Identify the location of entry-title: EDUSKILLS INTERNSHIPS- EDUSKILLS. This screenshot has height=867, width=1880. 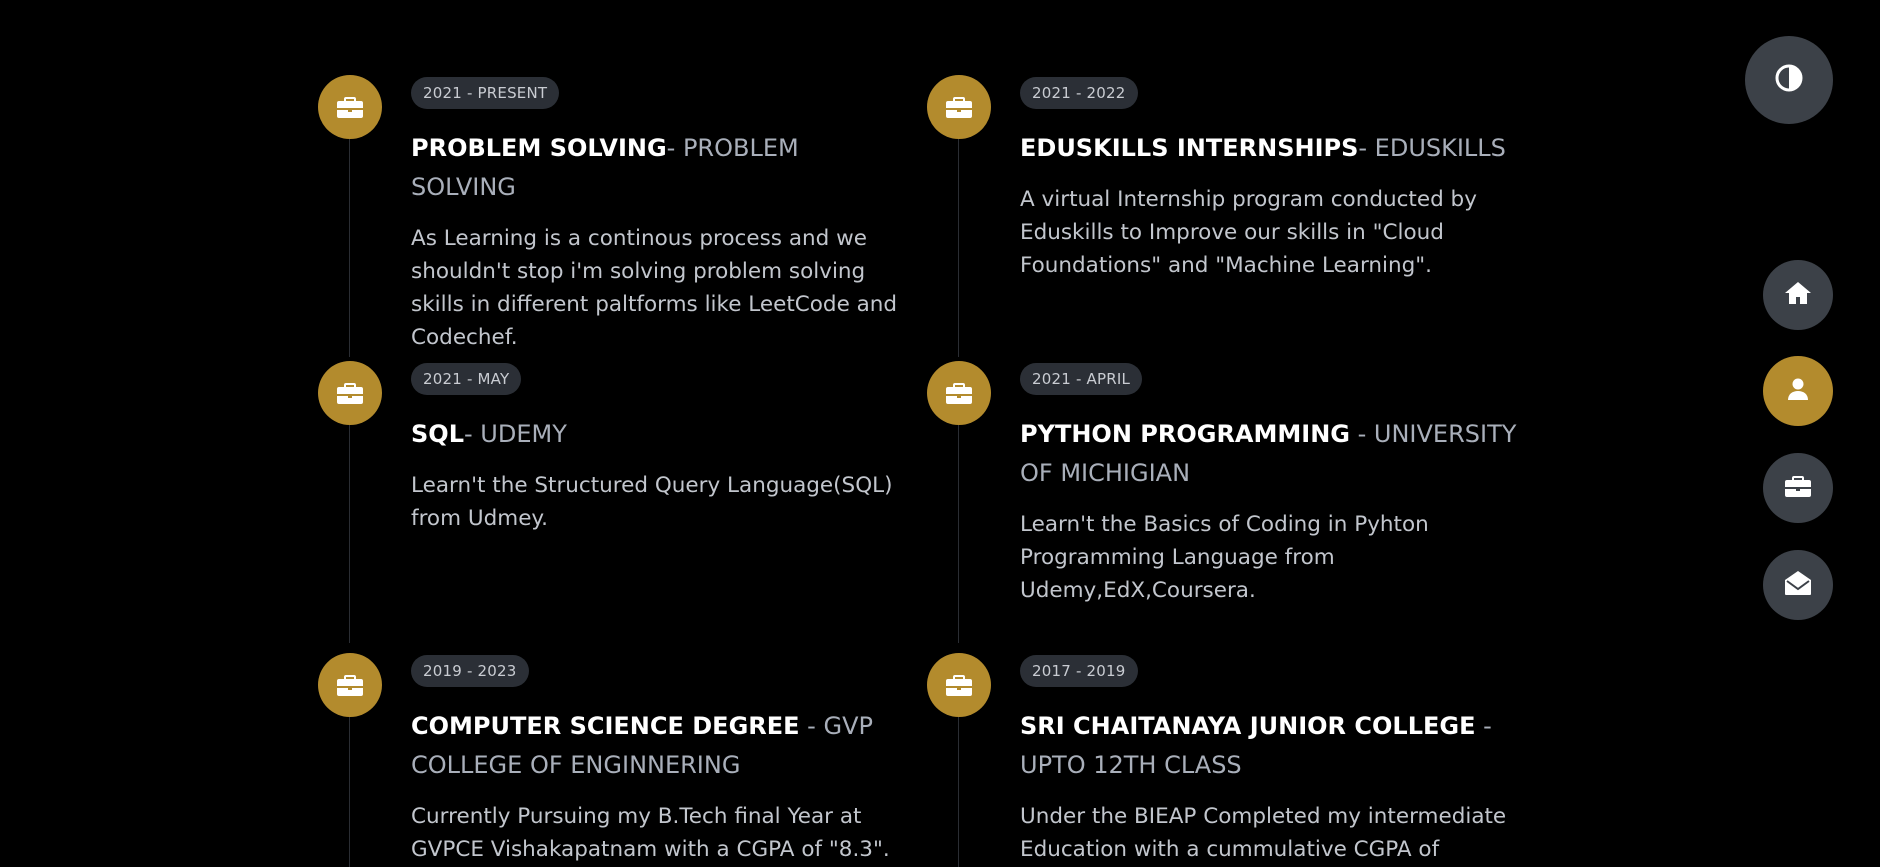
(1270, 148).